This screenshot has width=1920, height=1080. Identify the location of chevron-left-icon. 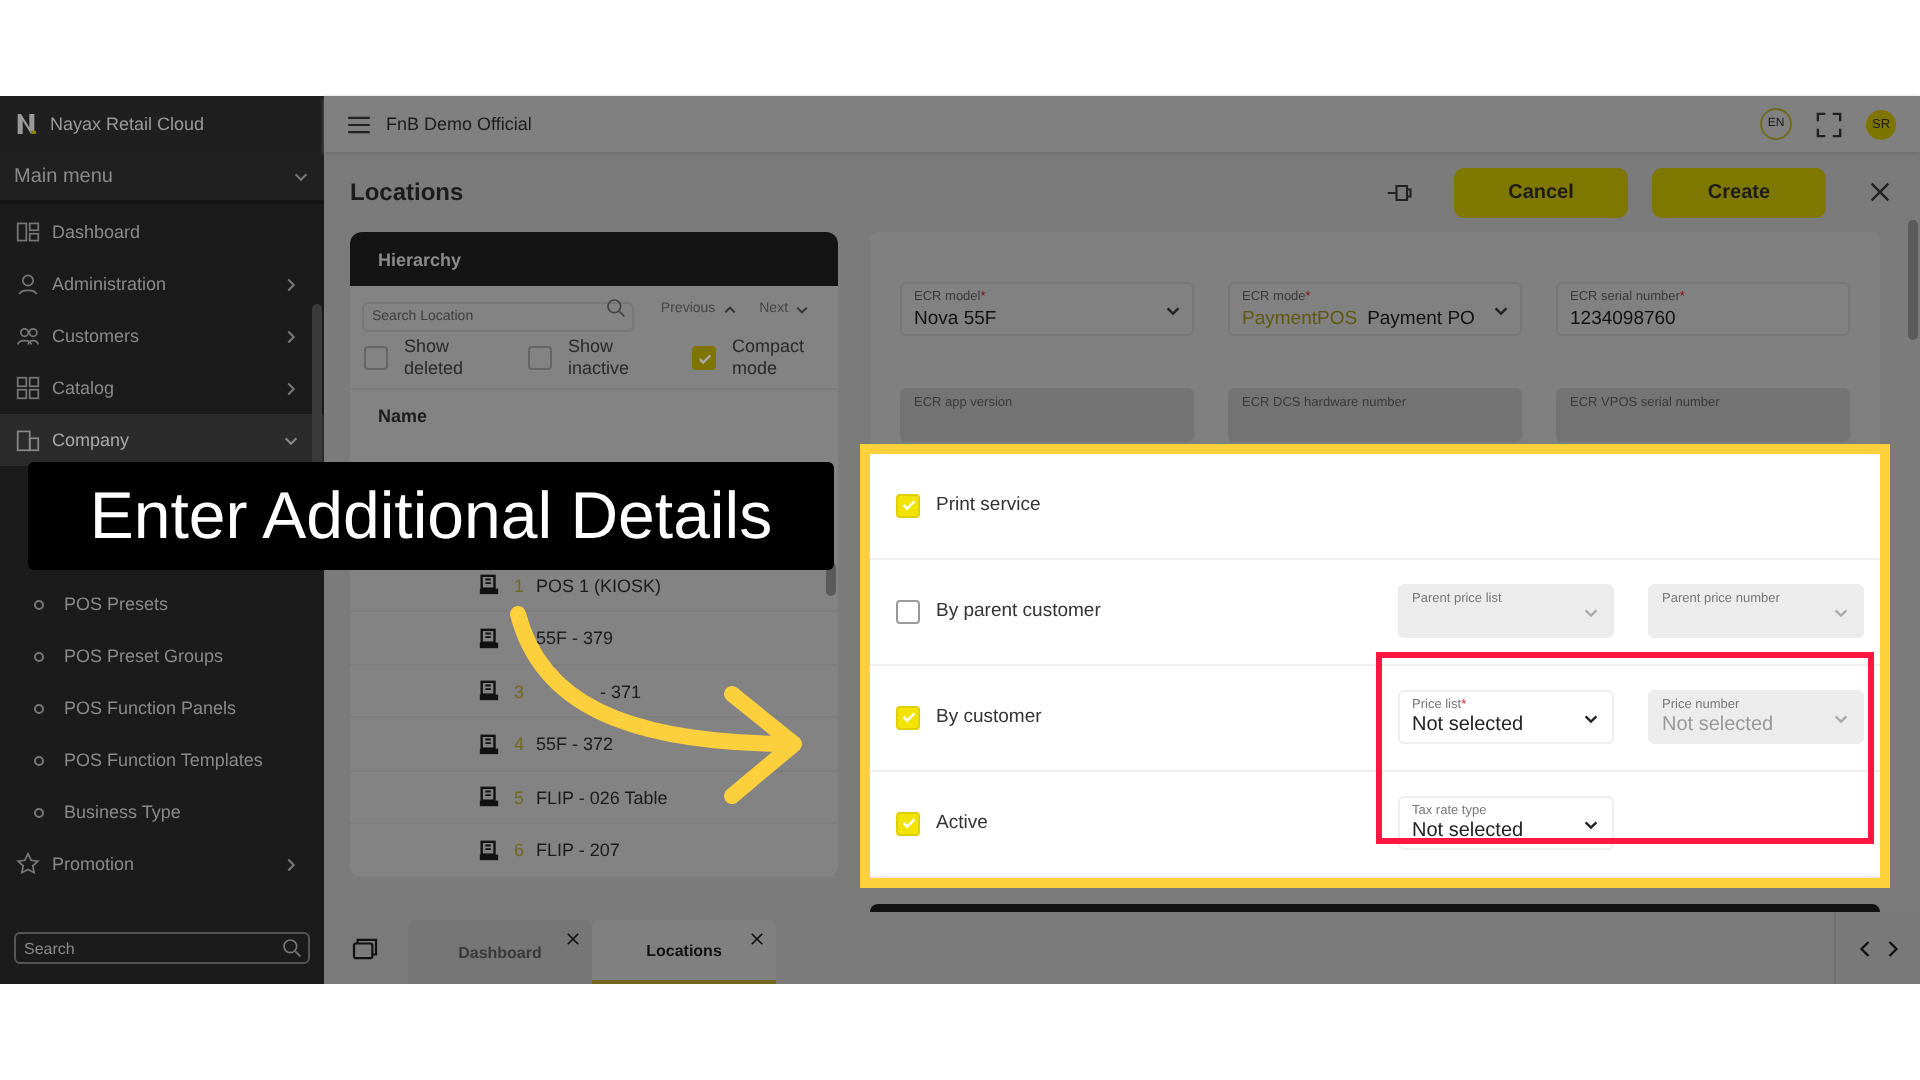
(1864, 948).